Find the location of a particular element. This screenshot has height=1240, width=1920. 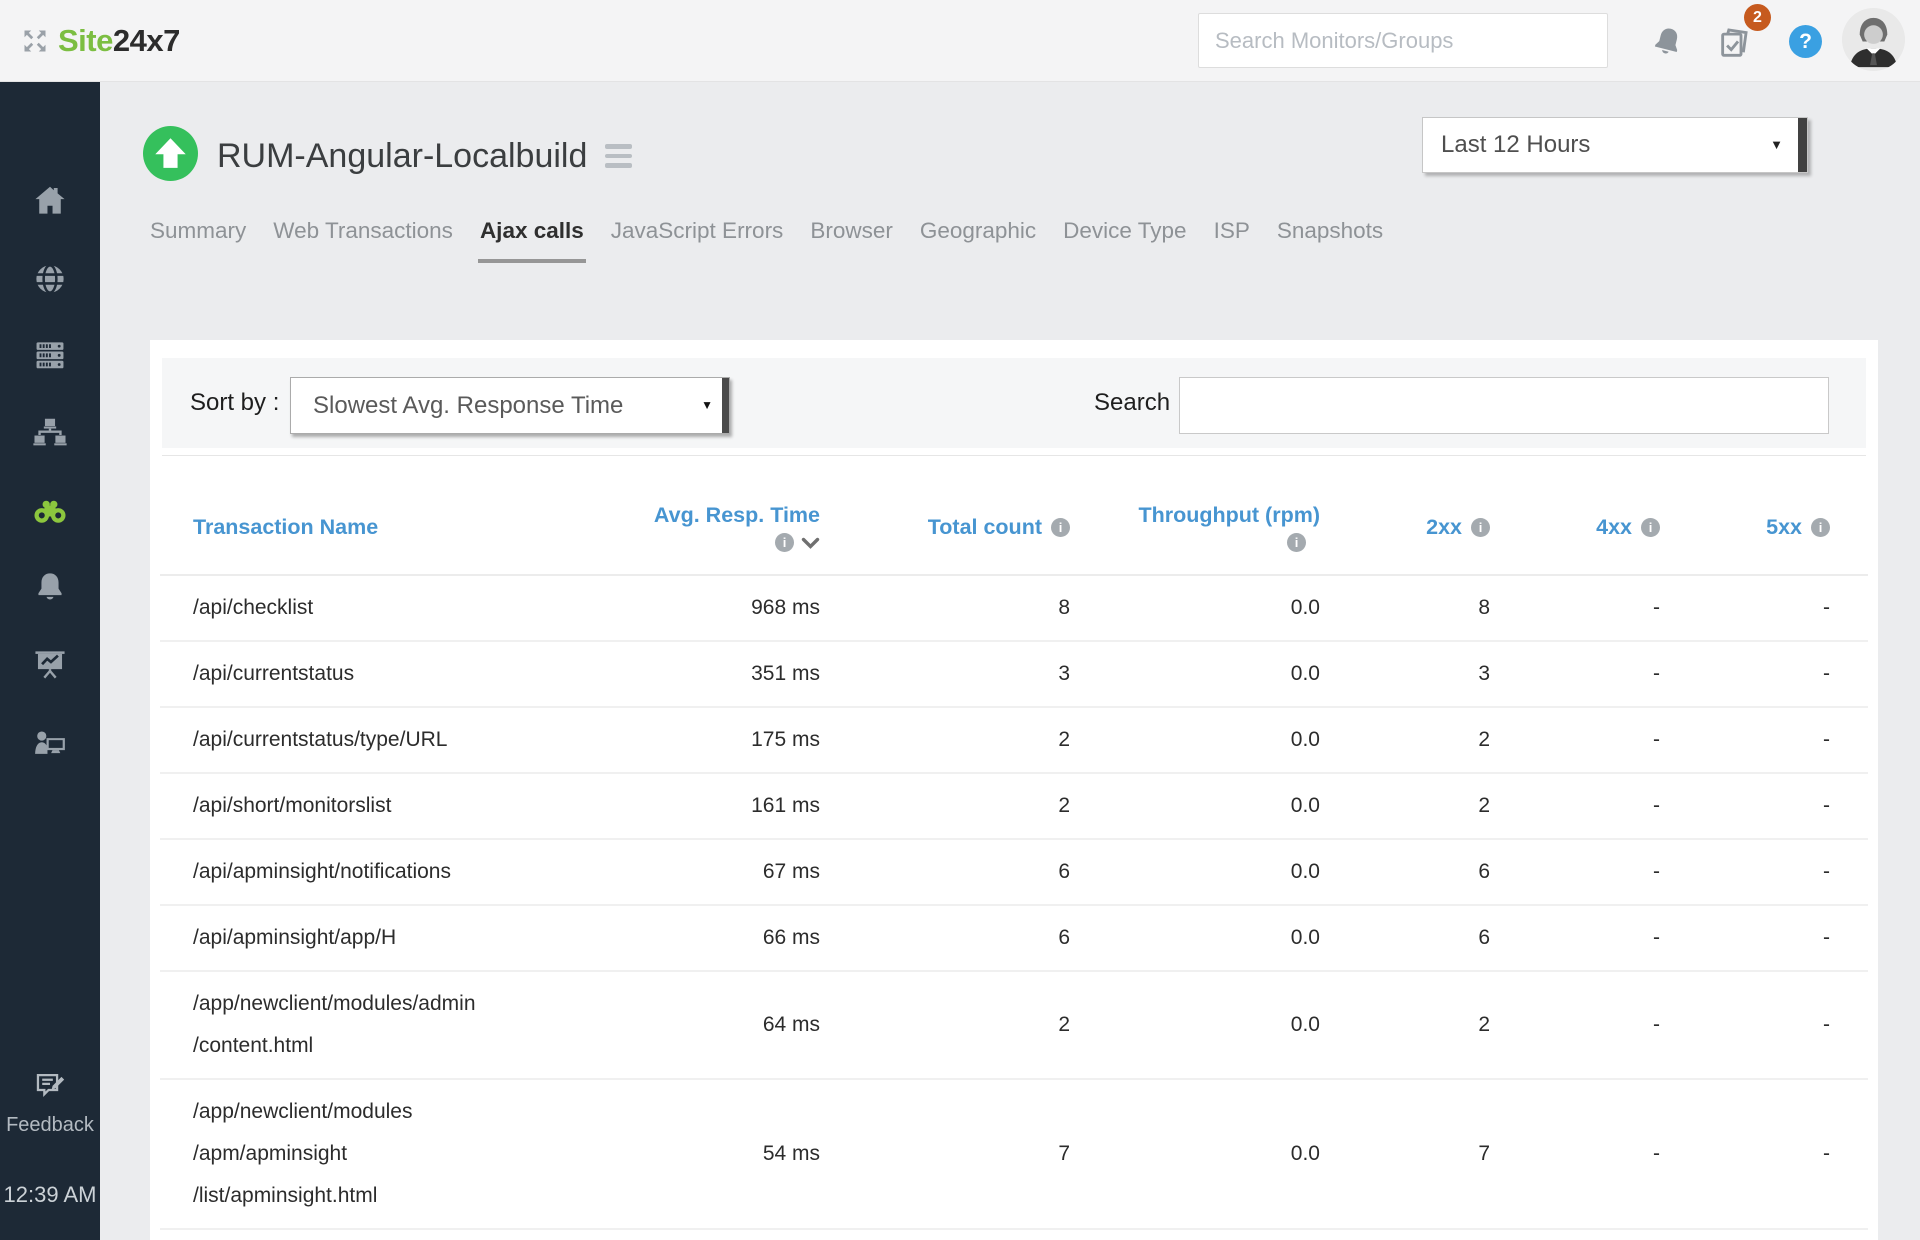

bell-icon is located at coordinates (50, 588).